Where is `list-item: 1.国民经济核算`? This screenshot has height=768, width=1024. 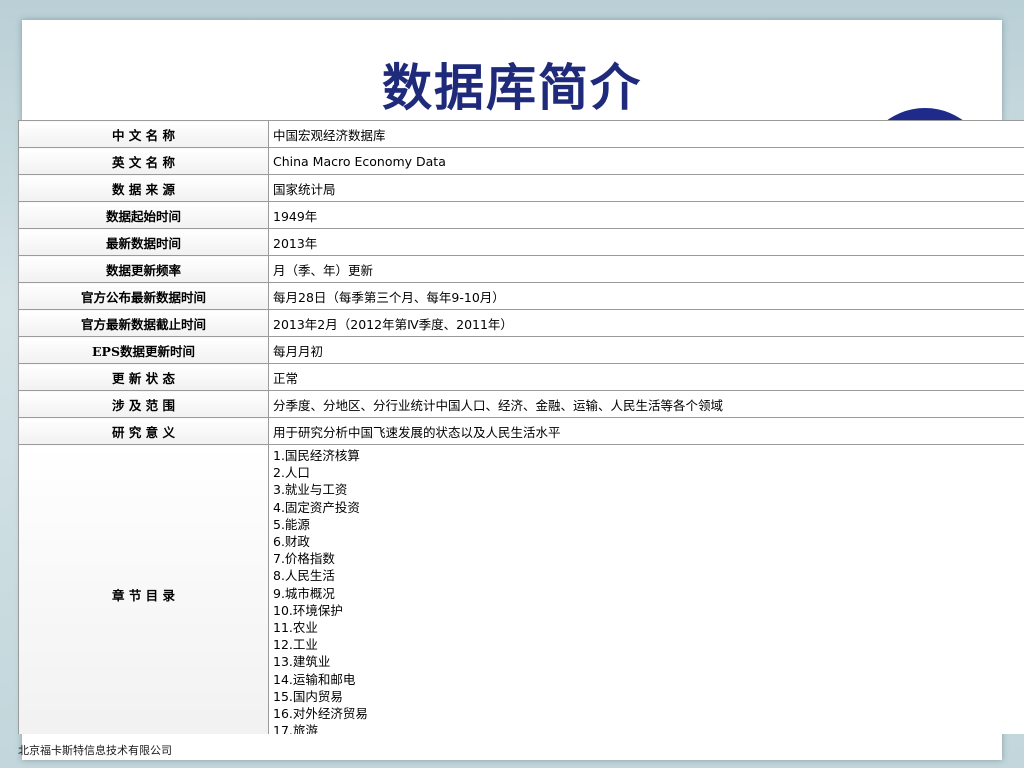
list-item: 1.国民经济核算 is located at coordinates (316, 455).